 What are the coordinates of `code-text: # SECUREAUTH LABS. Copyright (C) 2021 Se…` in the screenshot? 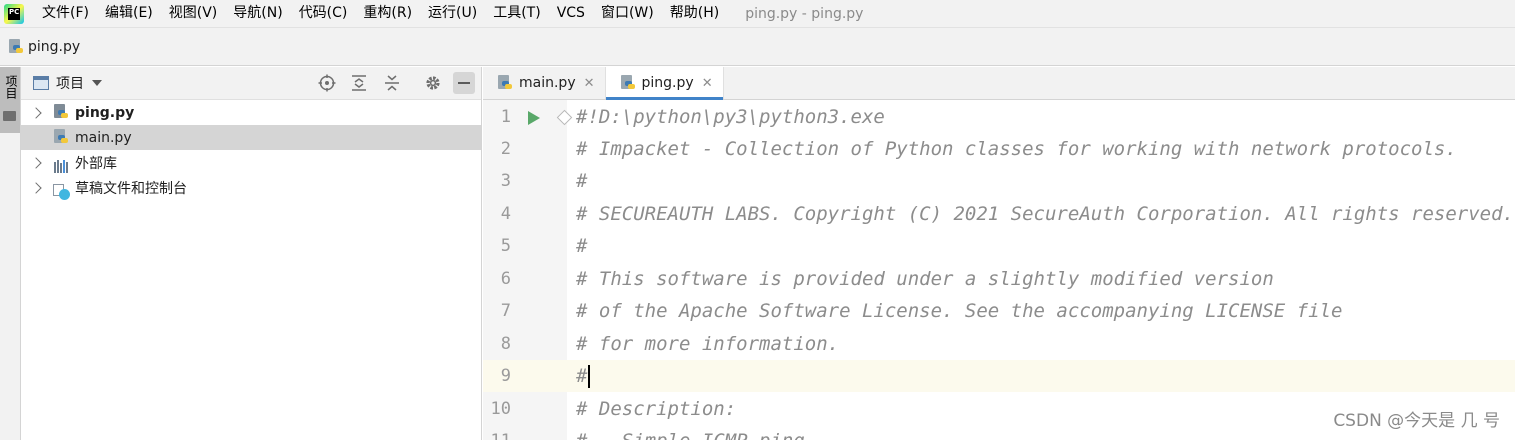 It's located at (1045, 214).